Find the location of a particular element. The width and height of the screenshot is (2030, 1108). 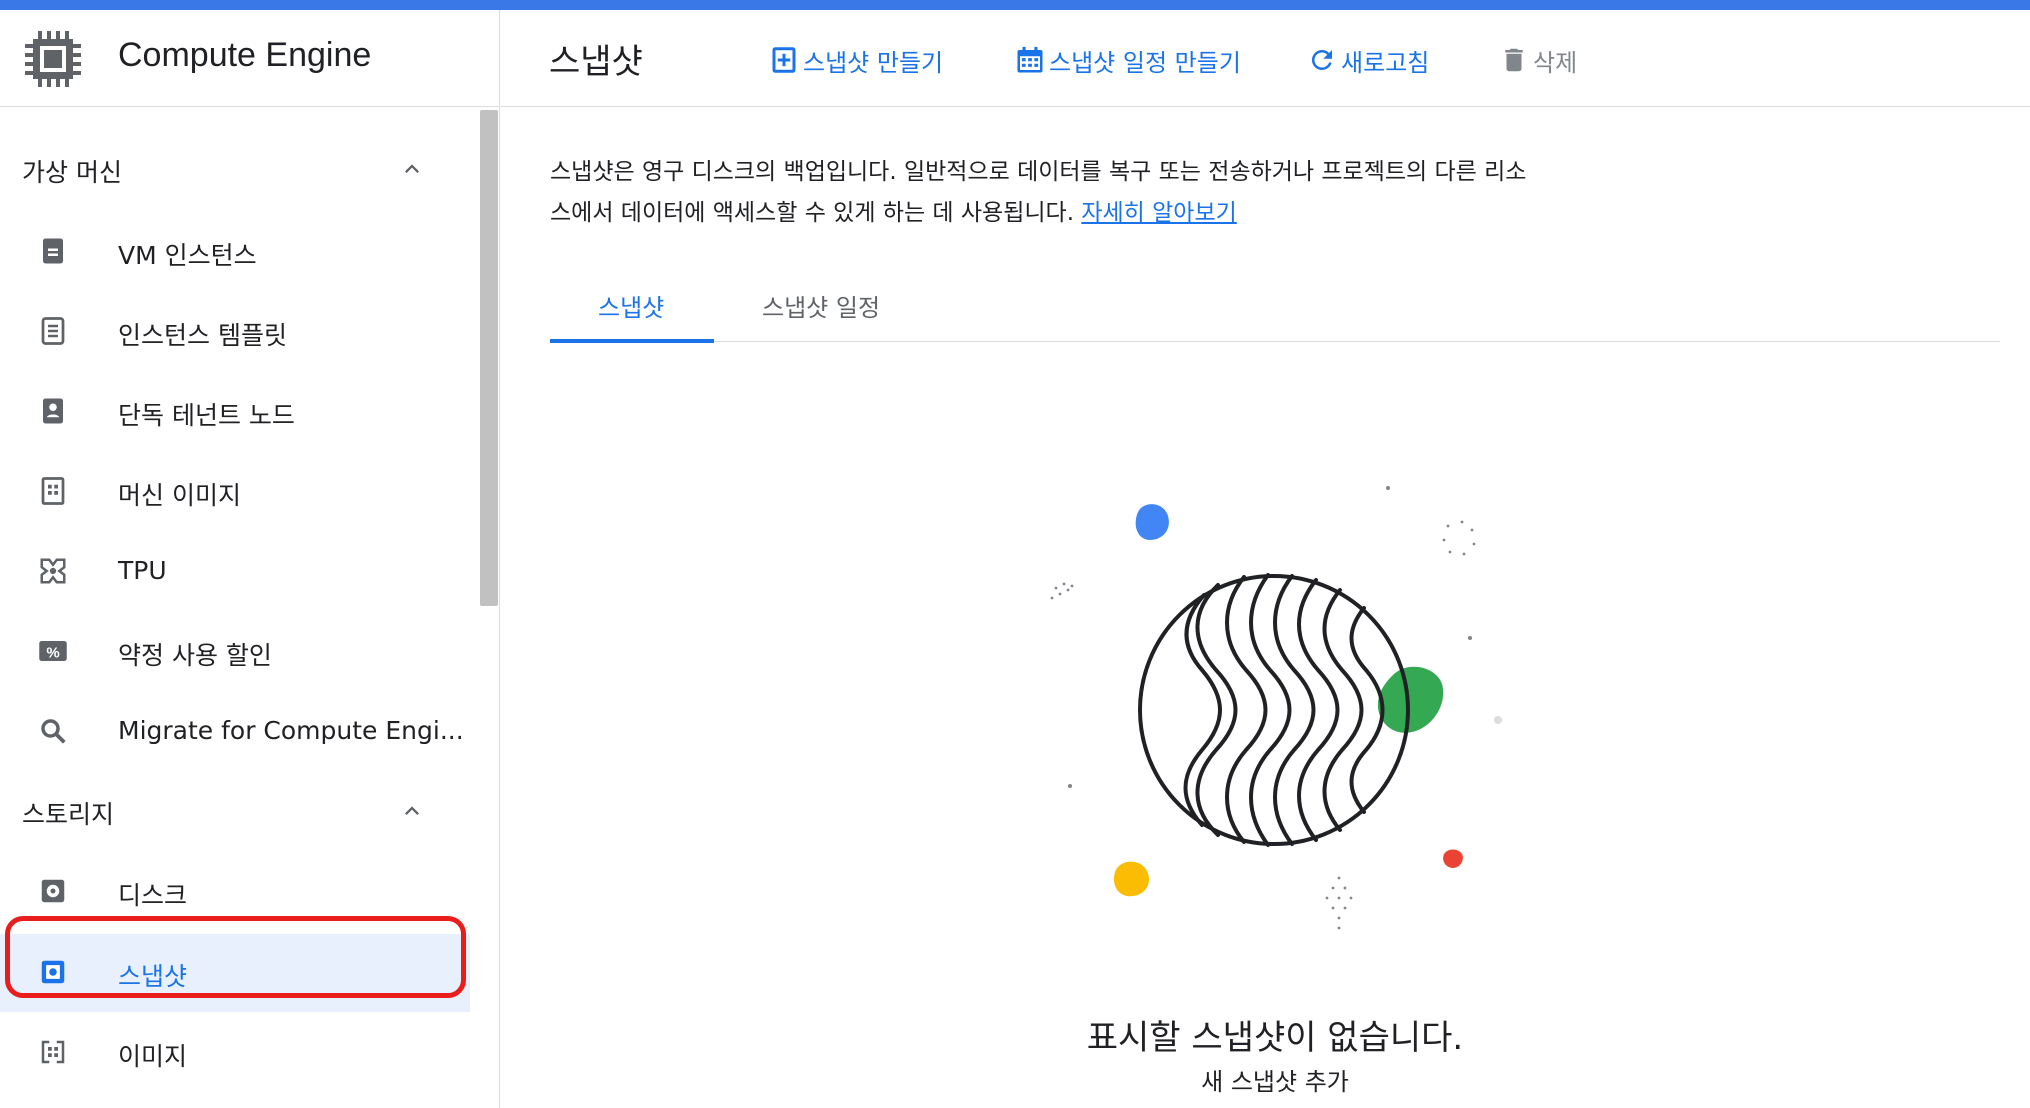

page-header: 스냅샷 스냅샷 만들기 스냅샷 일정 만들기 새로고침 삭제 is located at coordinates (1265, 58).